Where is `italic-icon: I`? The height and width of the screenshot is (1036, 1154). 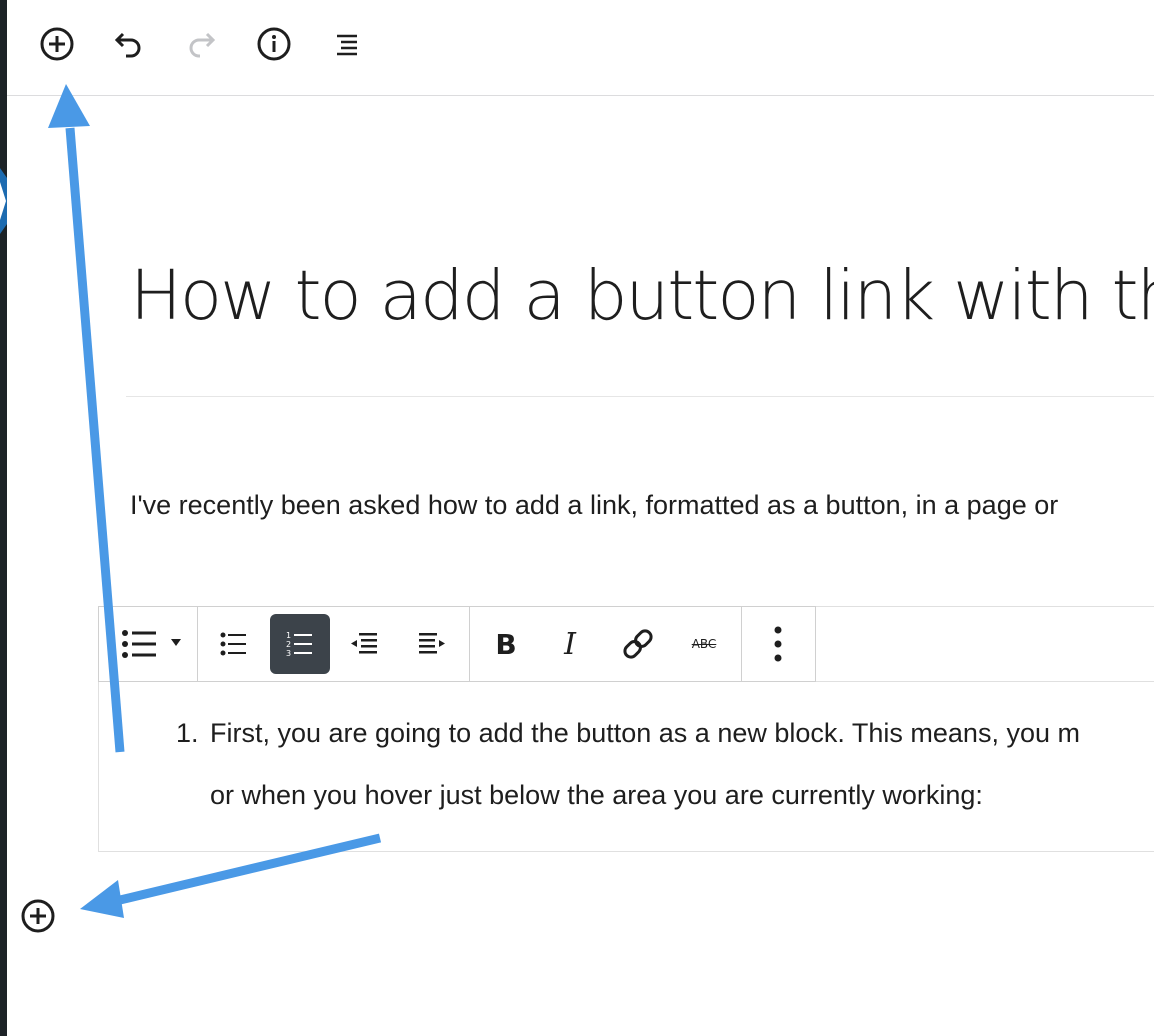
italic-icon: I is located at coordinates (570, 644).